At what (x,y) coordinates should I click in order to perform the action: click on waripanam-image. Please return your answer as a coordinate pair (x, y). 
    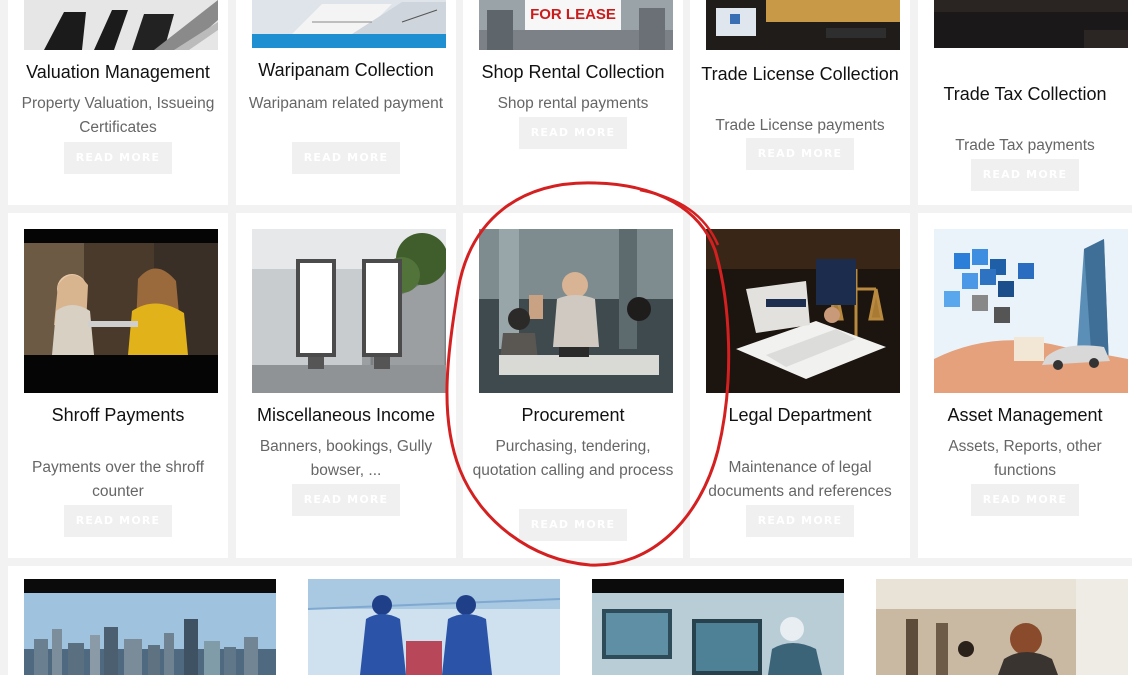
    Looking at the image, I should click on (349, 24).